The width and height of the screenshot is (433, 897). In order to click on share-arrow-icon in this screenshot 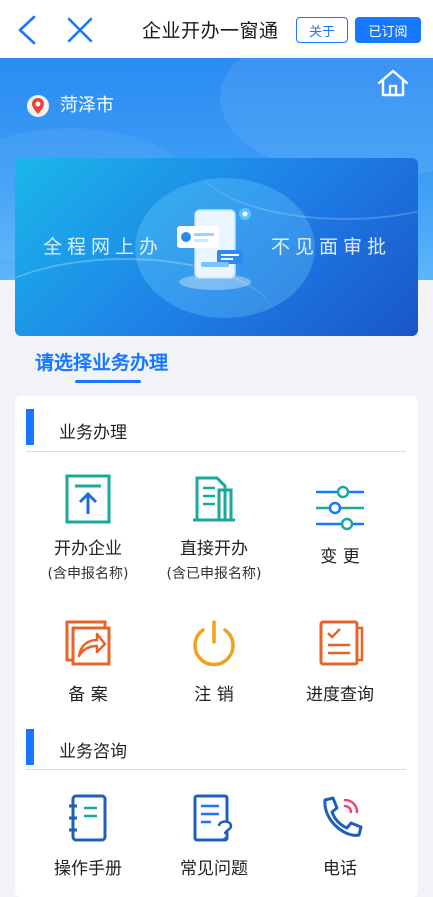, I will do `click(88, 643)`.